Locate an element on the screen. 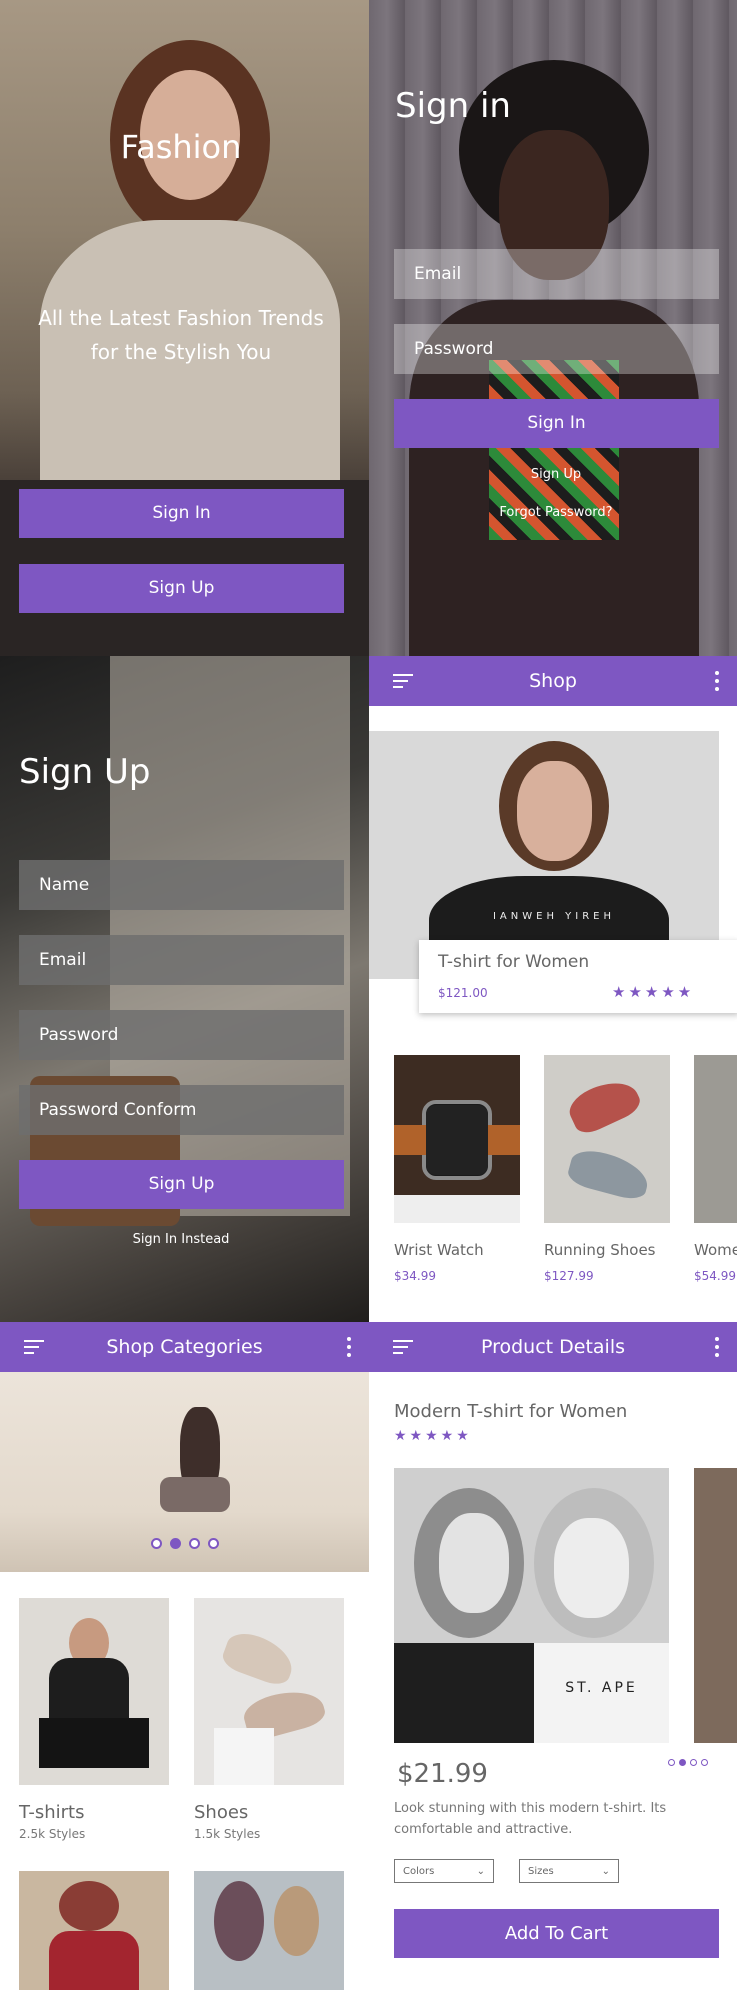 Image resolution: width=737 pixels, height=1990 pixels. banner-pager is located at coordinates (184, 1543).